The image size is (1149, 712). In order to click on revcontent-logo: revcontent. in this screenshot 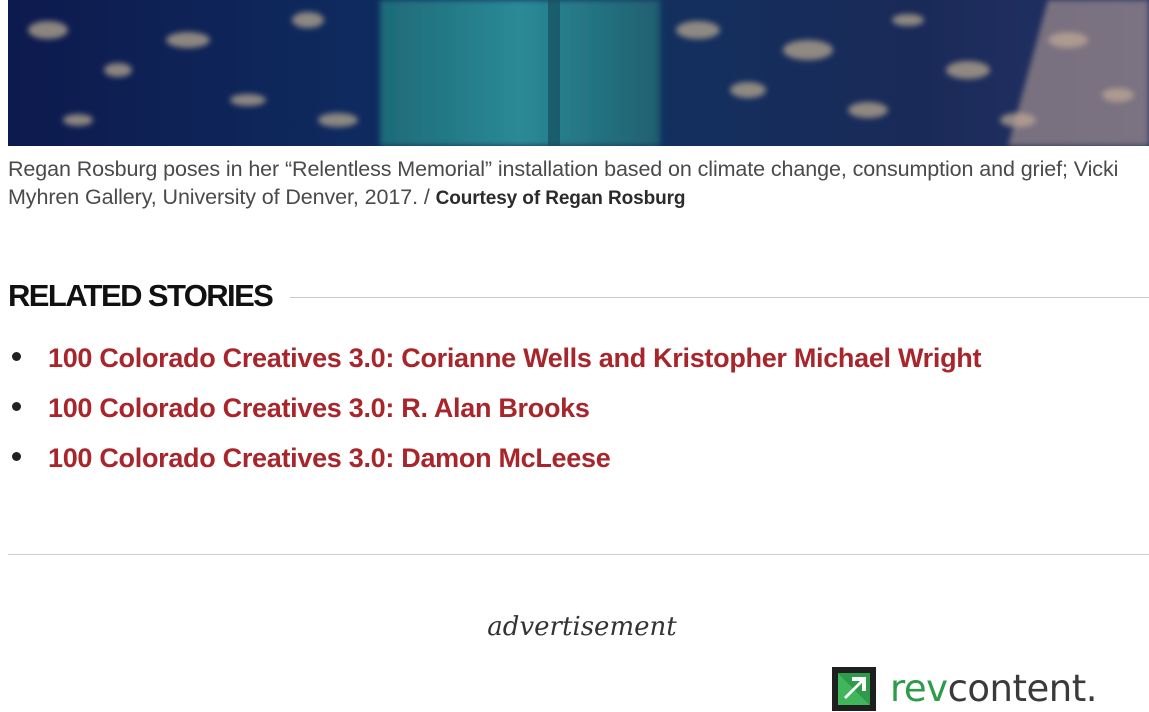, I will do `click(964, 689)`.